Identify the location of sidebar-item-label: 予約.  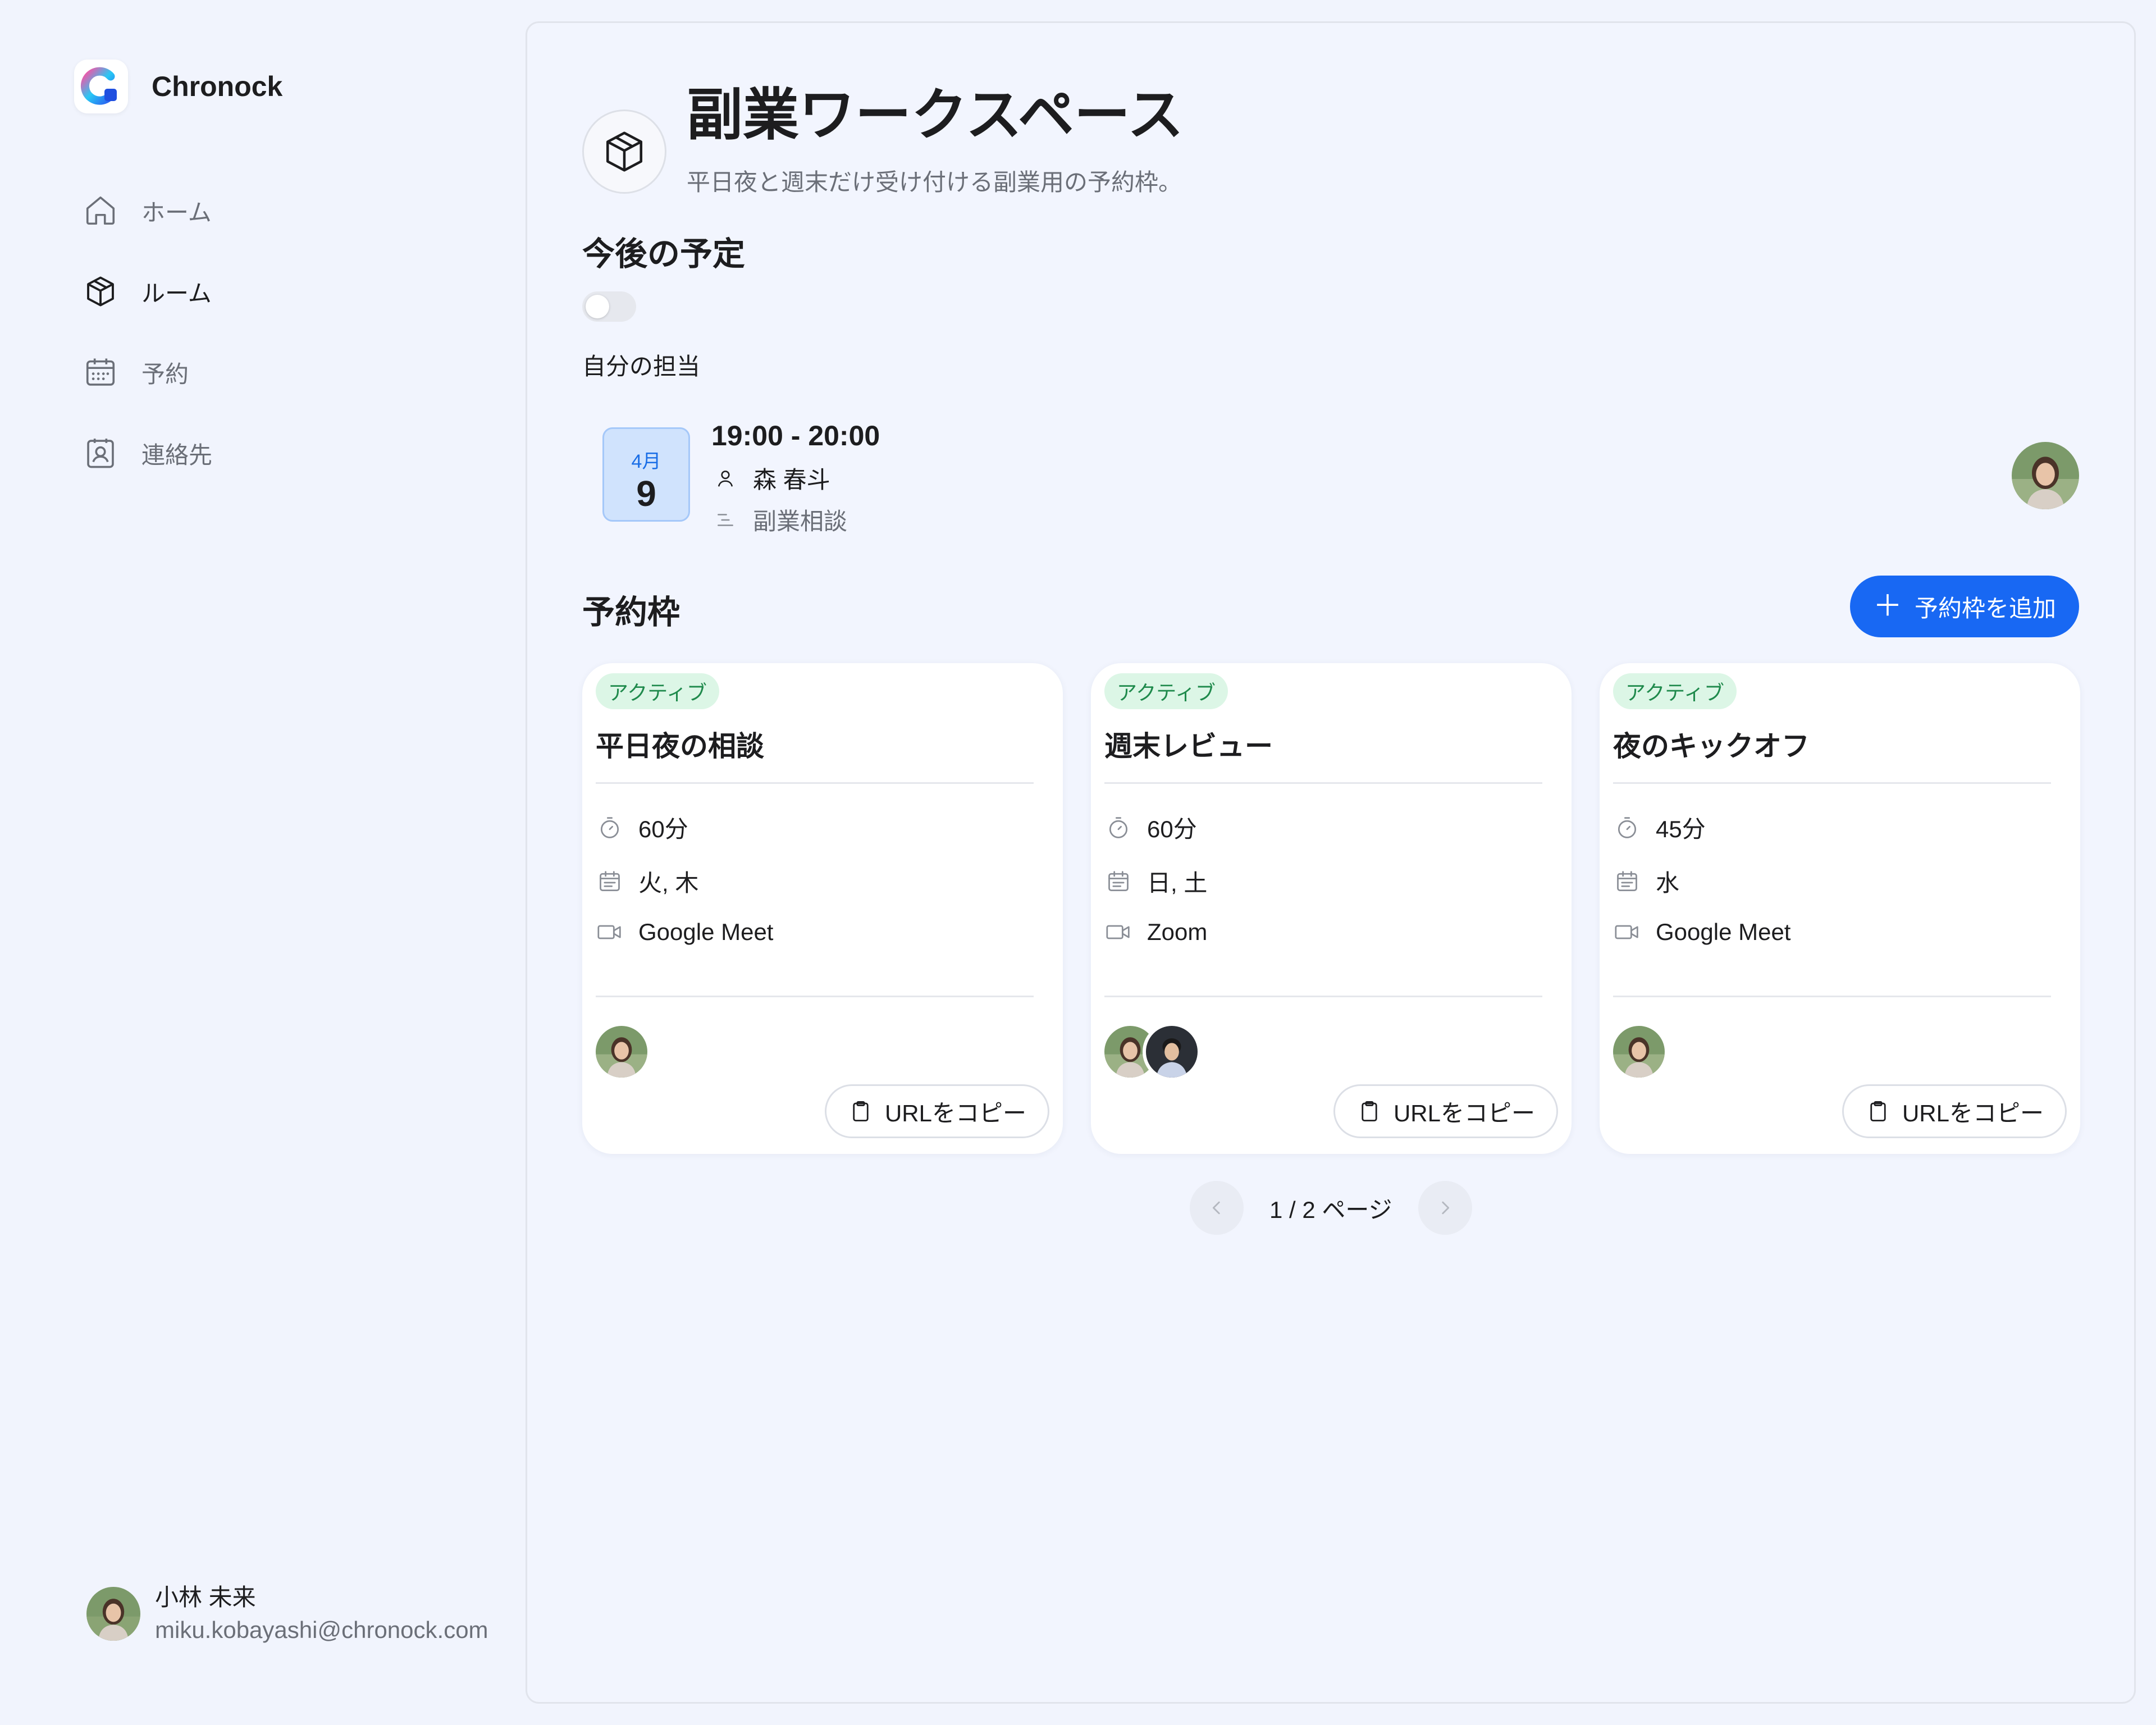
(165, 373).